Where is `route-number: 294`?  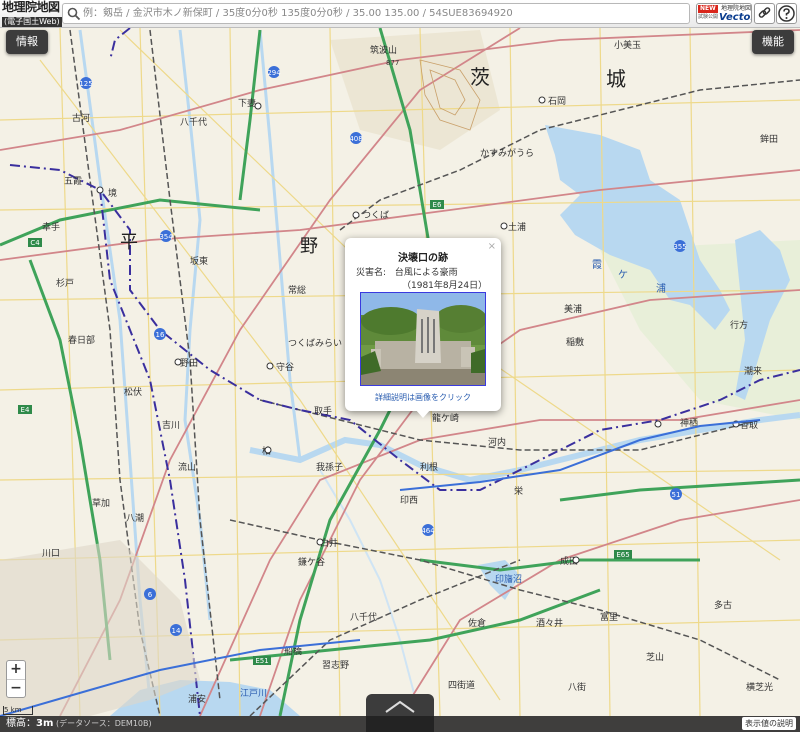 route-number: 294 is located at coordinates (274, 73).